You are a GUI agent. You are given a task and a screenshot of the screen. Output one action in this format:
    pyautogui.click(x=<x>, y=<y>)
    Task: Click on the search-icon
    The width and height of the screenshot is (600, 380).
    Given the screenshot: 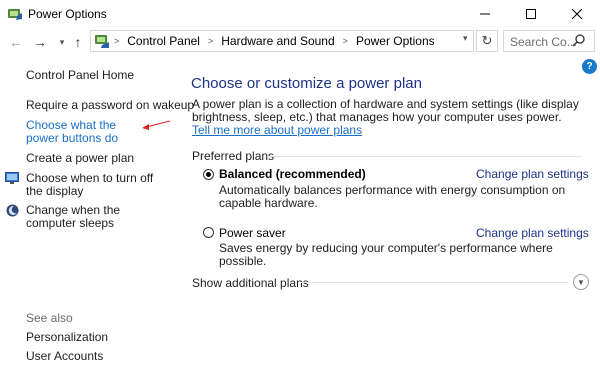 What is the action you would take?
    pyautogui.click(x=579, y=41)
    